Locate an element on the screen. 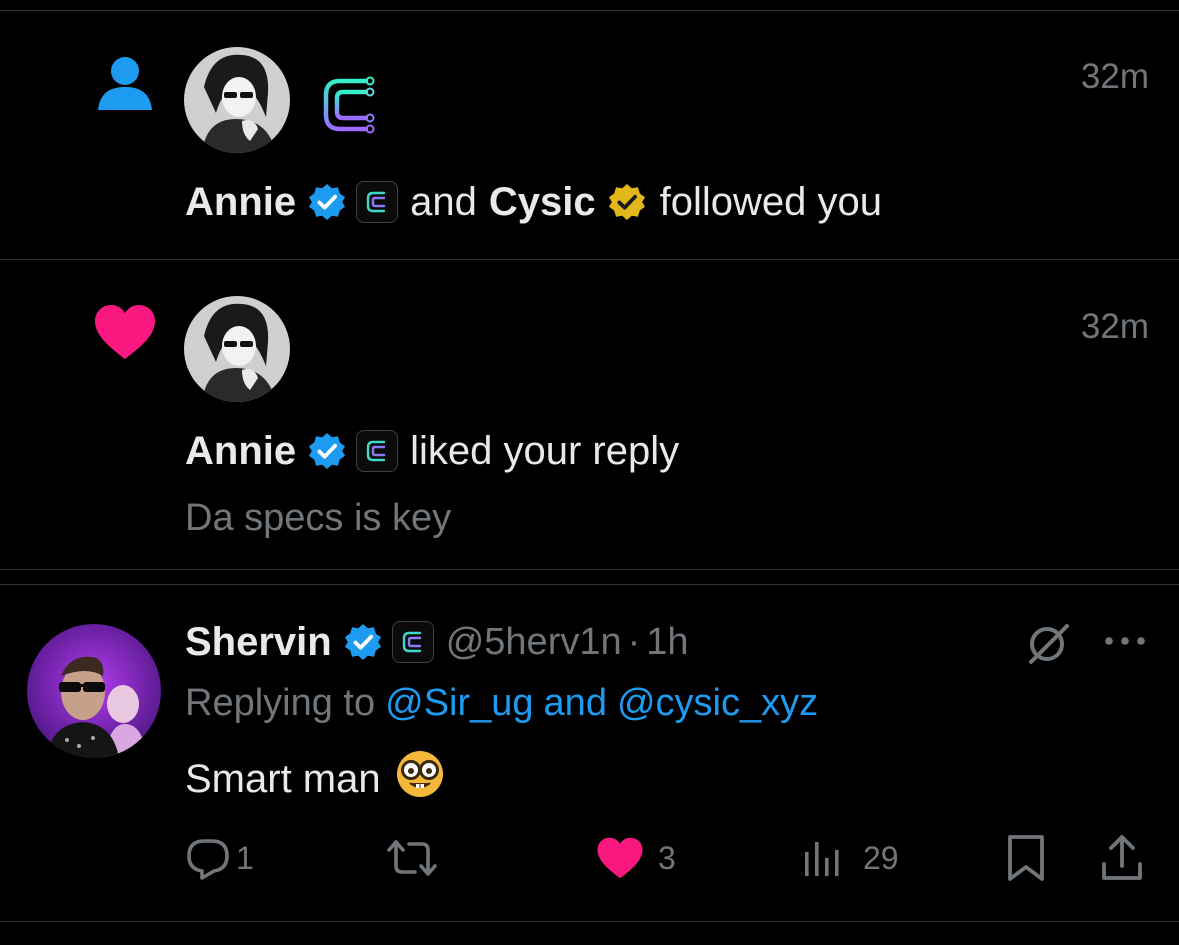  heart-icon is located at coordinates (125, 332).